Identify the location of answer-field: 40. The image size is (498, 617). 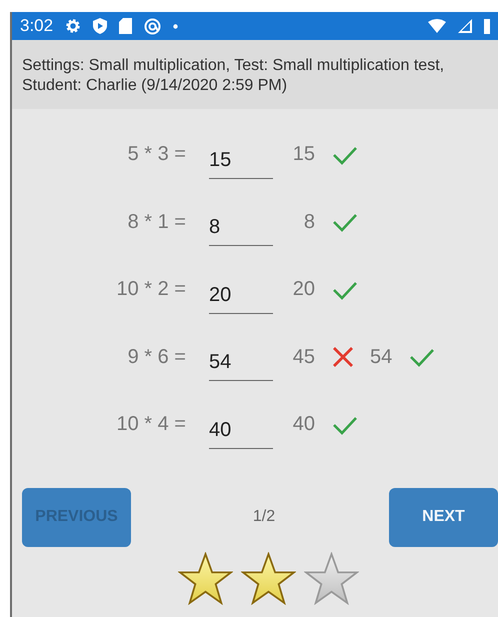
(241, 431).